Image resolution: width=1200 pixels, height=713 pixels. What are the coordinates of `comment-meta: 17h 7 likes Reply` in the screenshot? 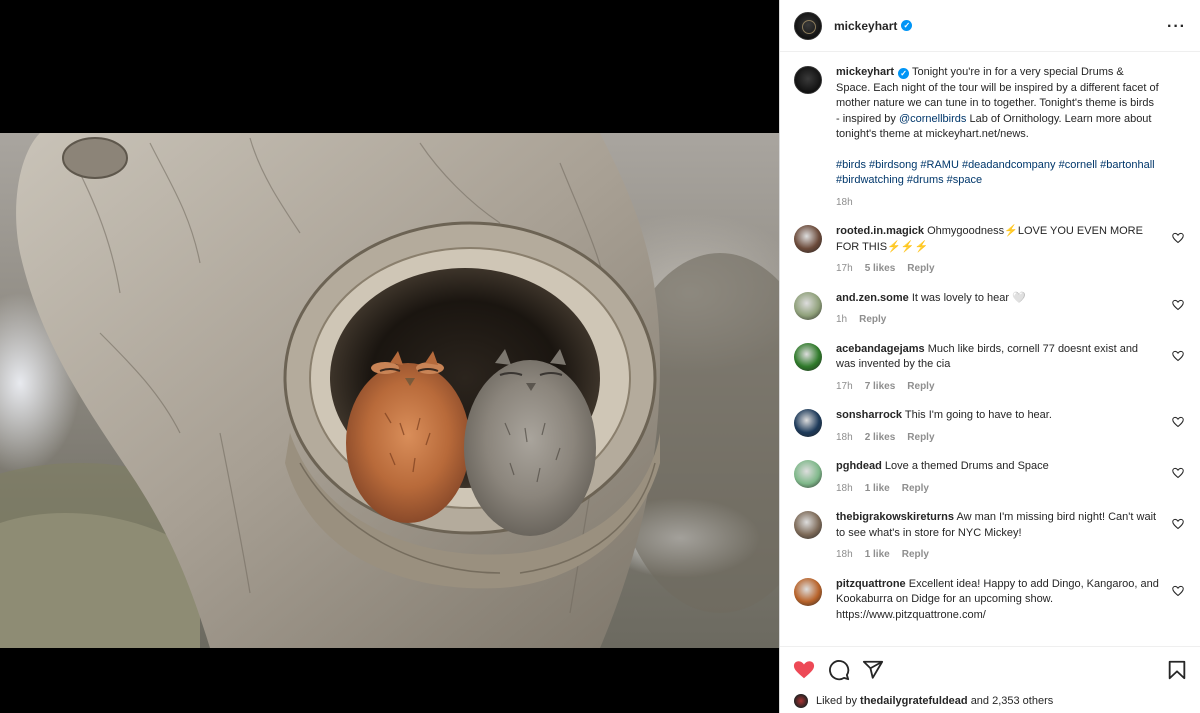 It's located at (998, 387).